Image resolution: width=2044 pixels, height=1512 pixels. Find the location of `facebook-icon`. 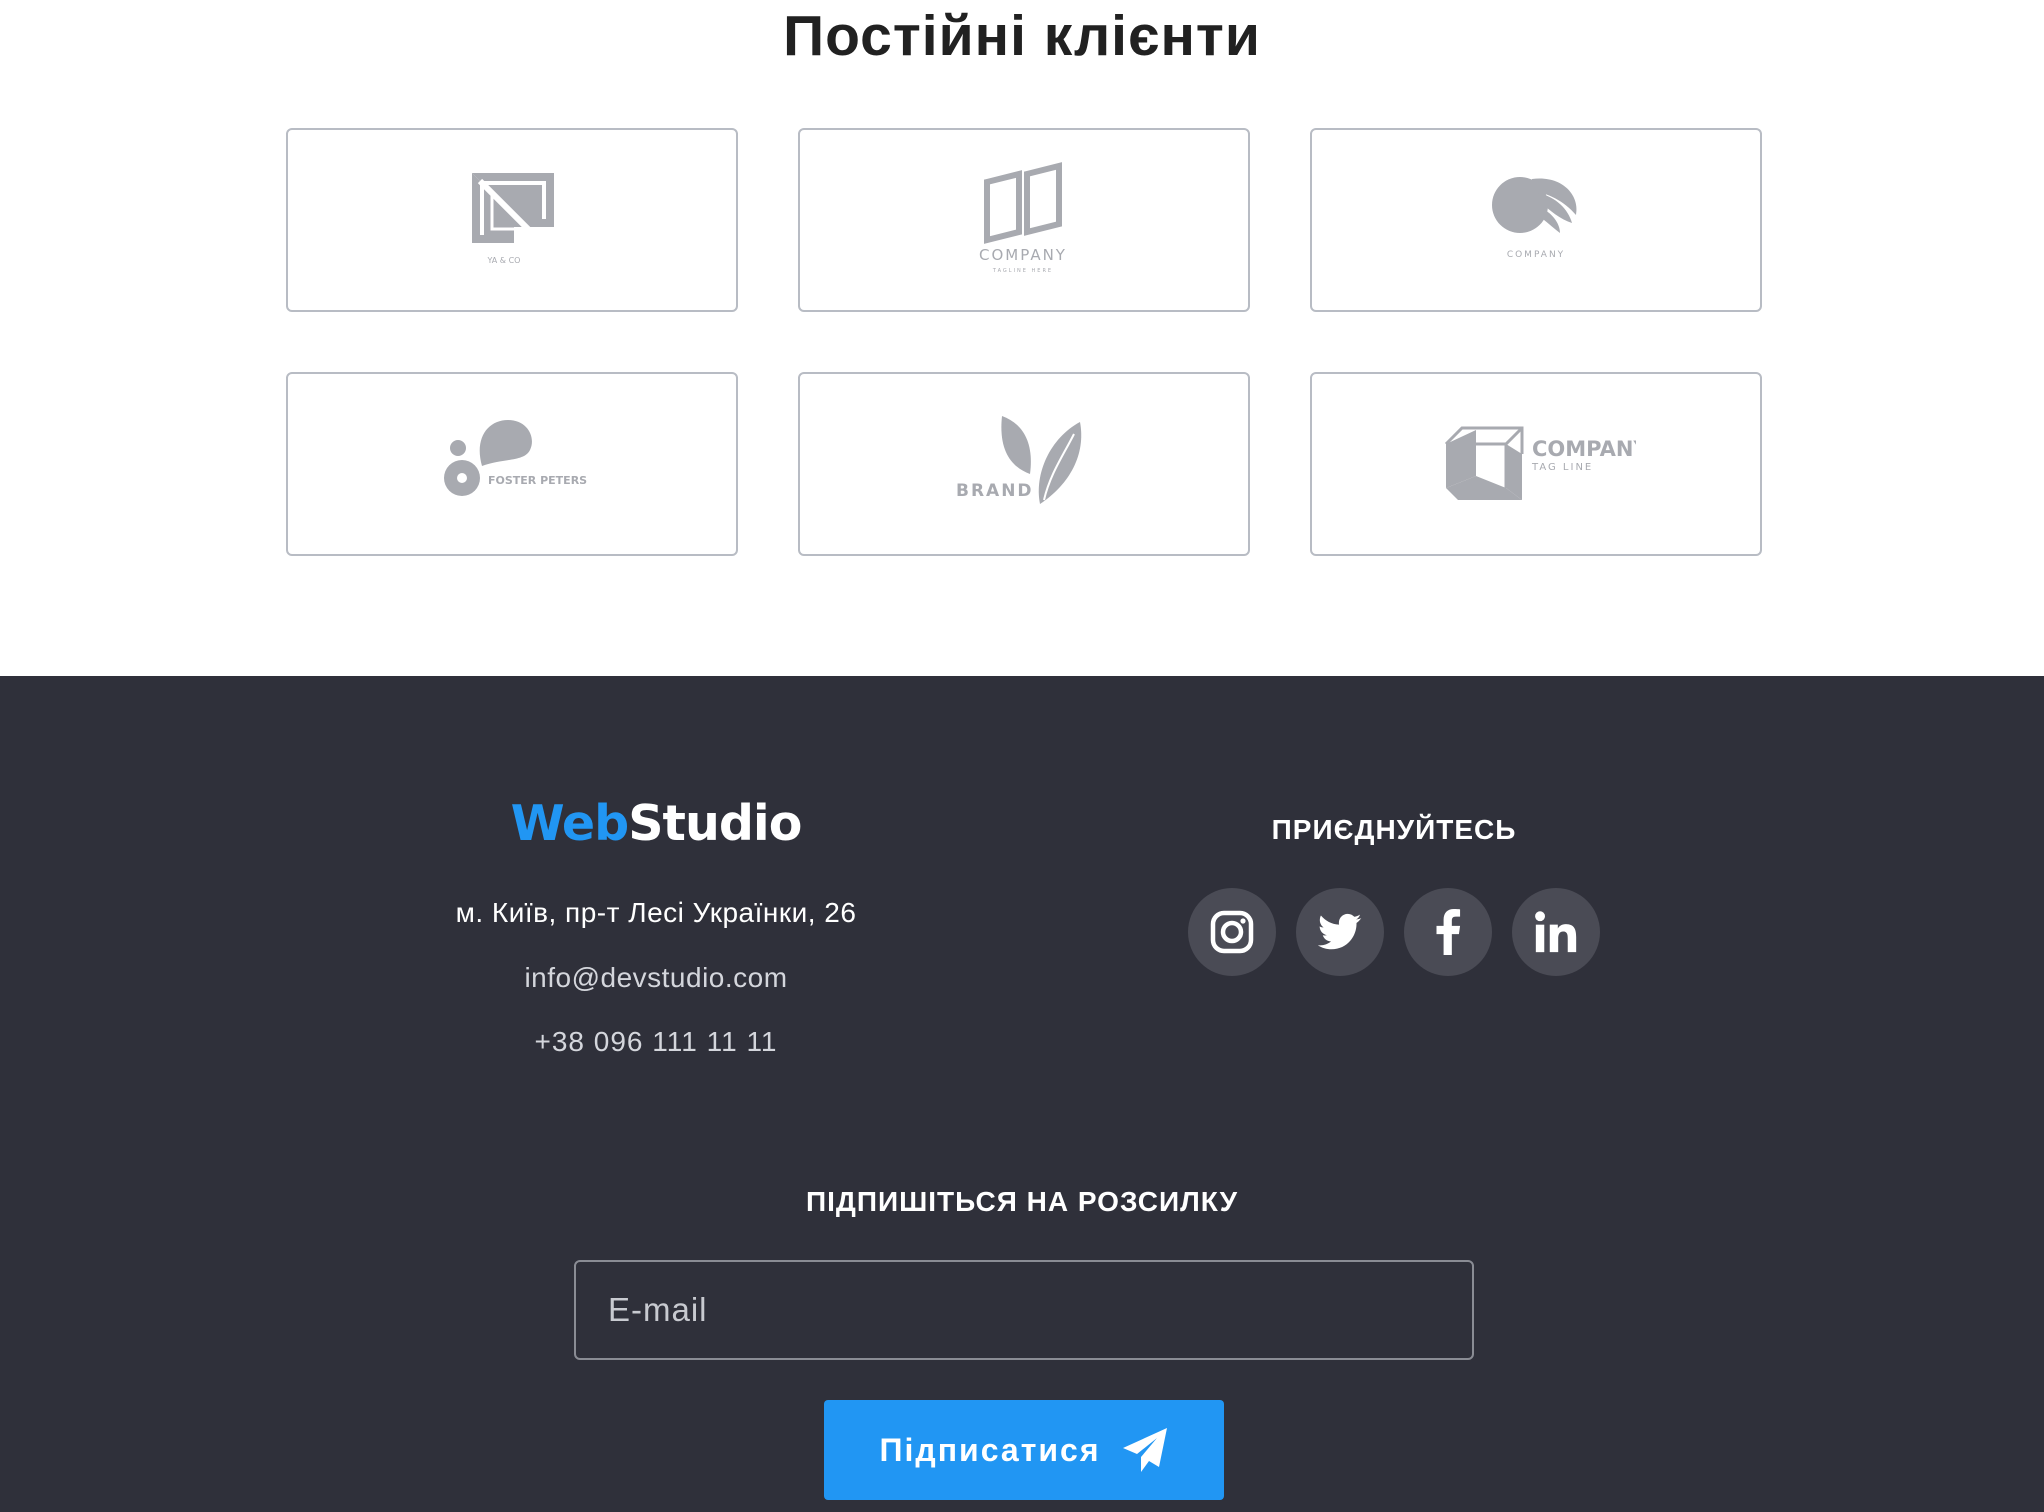

facebook-icon is located at coordinates (1448, 932).